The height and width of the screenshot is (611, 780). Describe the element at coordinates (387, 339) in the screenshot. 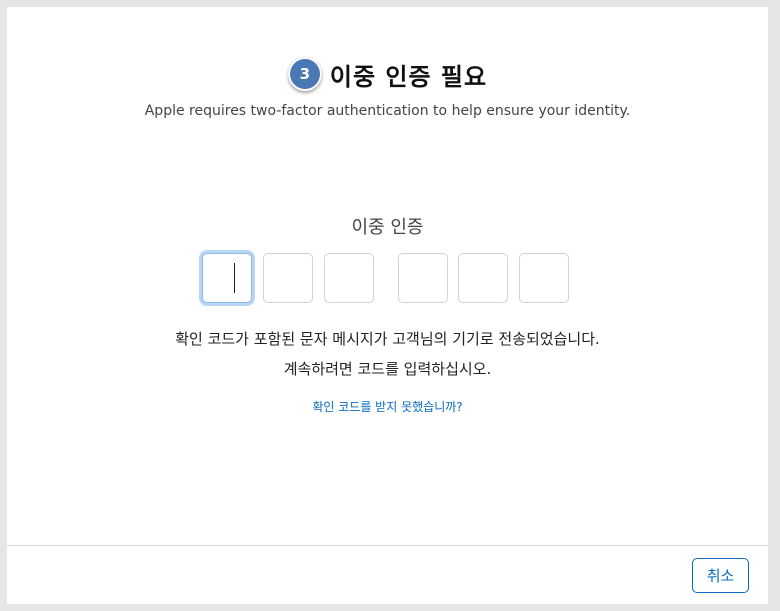

I see `sent-message: 확인 코드가 포함된 문자 메시지가 고객님의 기기로 전송되었습니다.` at that location.